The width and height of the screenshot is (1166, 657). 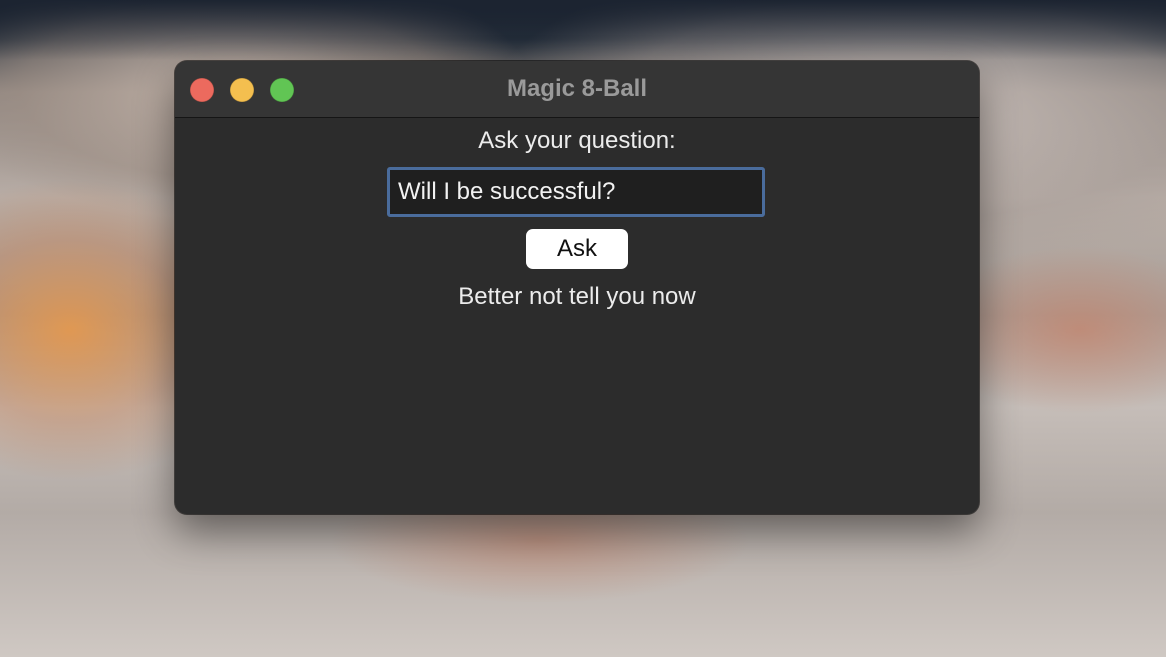 What do you see at coordinates (577, 140) in the screenshot?
I see `question-prompt-label: Ask your question:` at bounding box center [577, 140].